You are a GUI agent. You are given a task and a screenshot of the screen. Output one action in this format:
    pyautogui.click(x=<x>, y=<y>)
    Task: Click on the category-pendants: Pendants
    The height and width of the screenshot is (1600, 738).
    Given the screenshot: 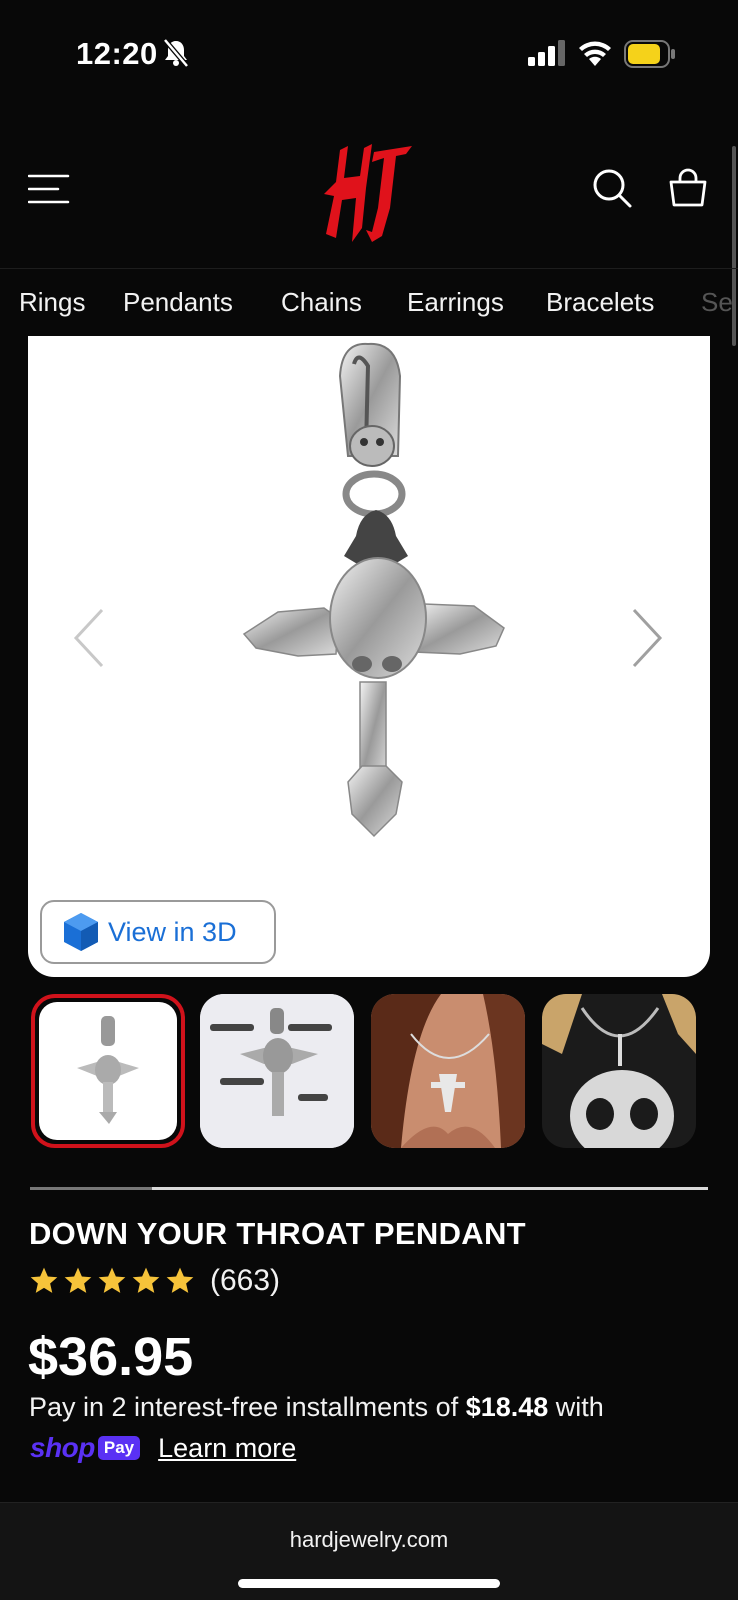 What is the action you would take?
    pyautogui.click(x=178, y=302)
    